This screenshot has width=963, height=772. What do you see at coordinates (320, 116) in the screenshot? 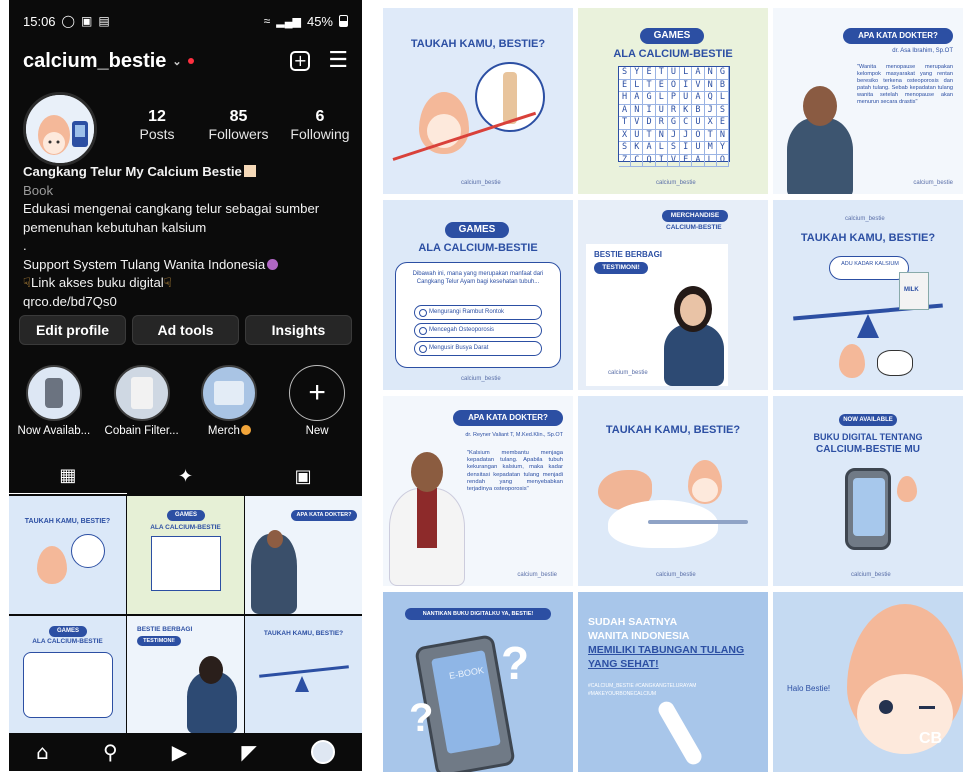
I see `stat-value: 6` at bounding box center [320, 116].